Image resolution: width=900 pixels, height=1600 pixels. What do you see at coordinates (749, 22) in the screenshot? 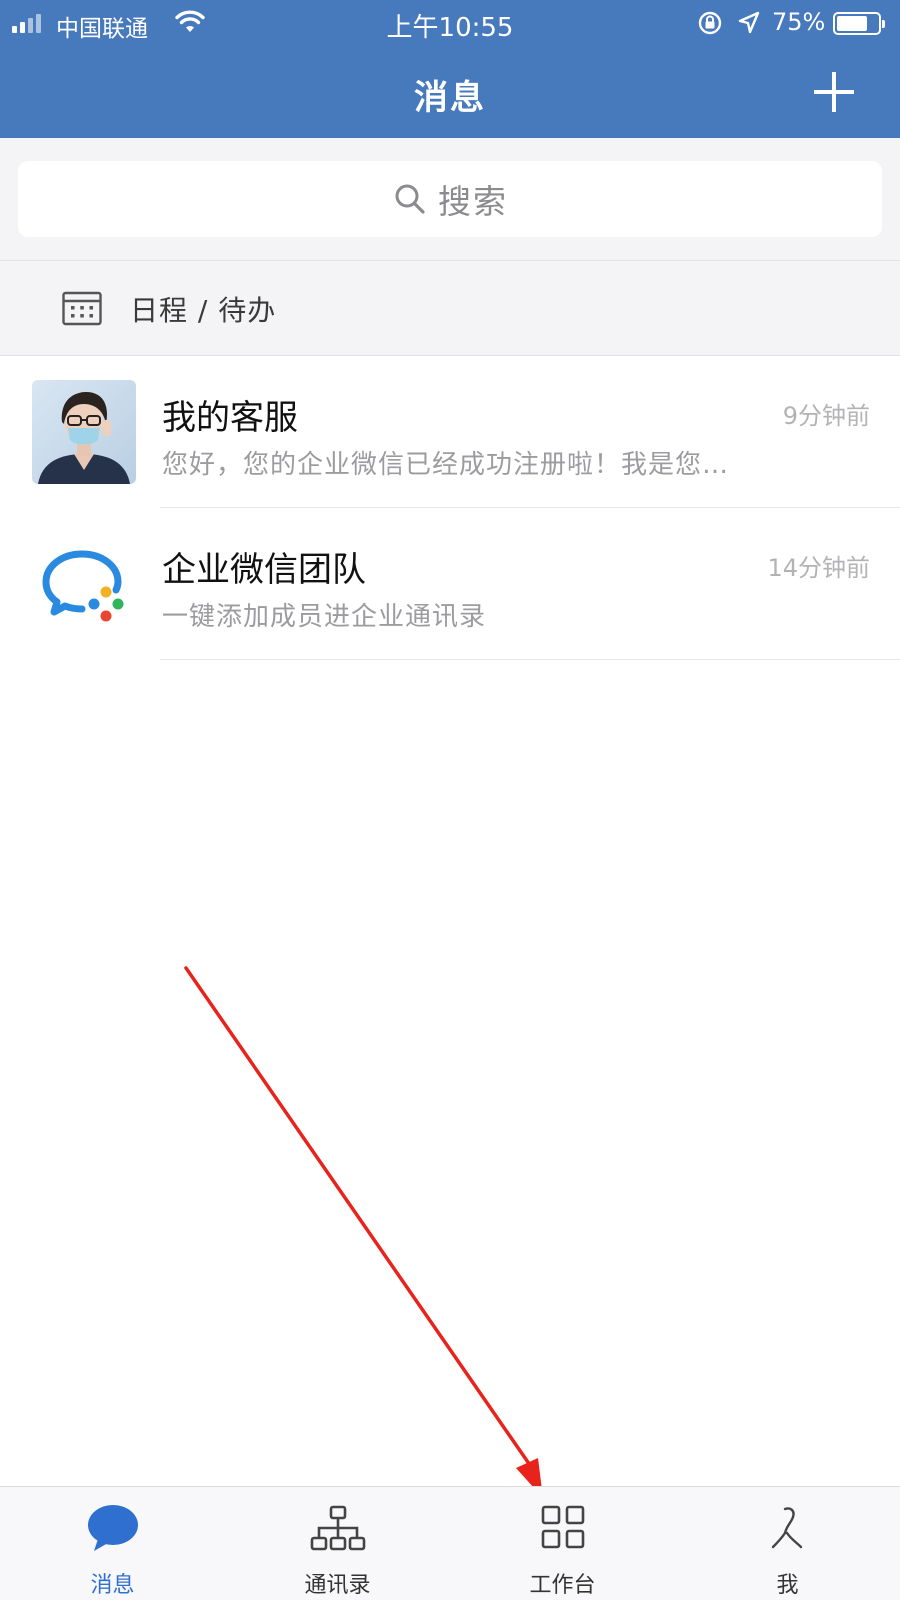
I see `location-icon` at bounding box center [749, 22].